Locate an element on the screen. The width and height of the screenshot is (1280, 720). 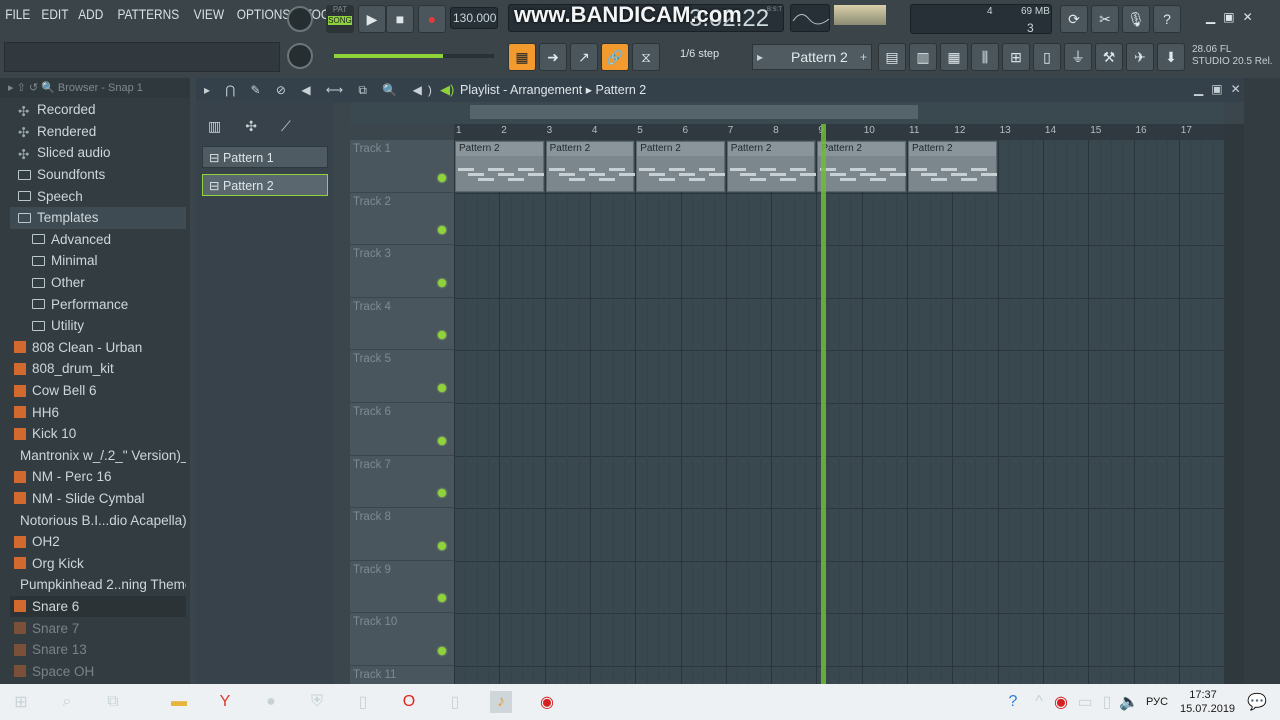
browser-item: Advanced is located at coordinates (98, 240).